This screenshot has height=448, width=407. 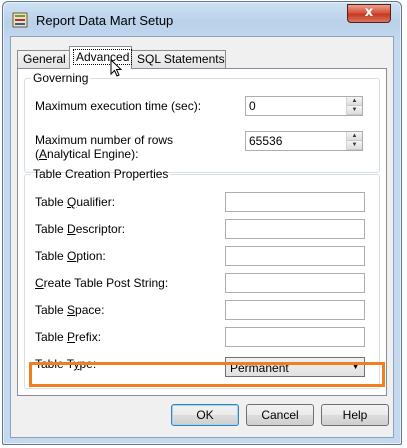 I want to click on label-mnemonic: S, so click(x=71, y=310).